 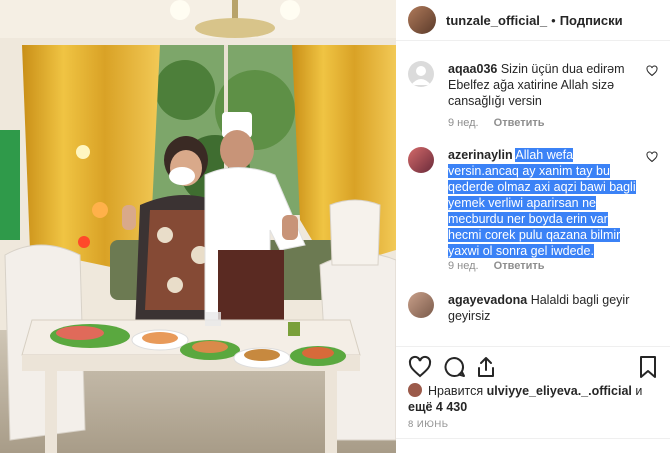 I want to click on author-avatar, so click(x=422, y=20).